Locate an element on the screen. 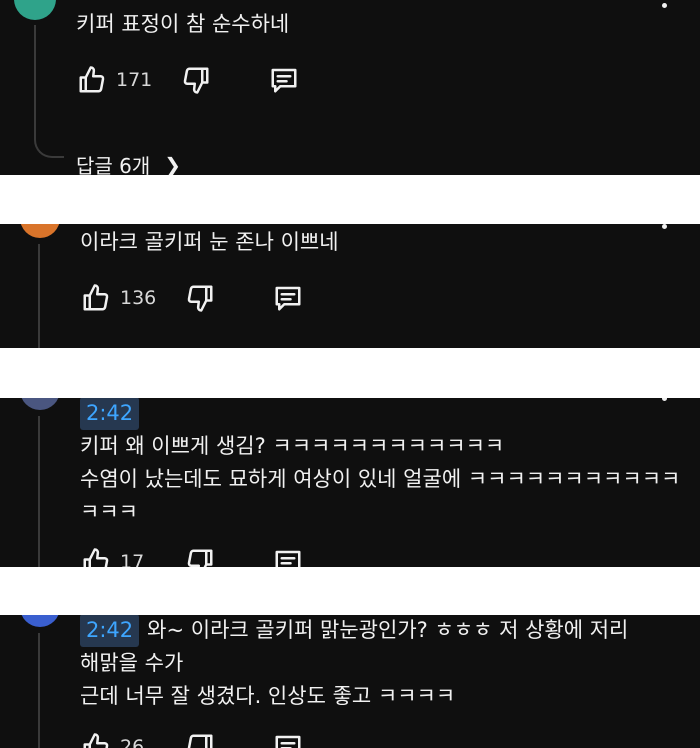  like-count: 171 is located at coordinates (134, 80).